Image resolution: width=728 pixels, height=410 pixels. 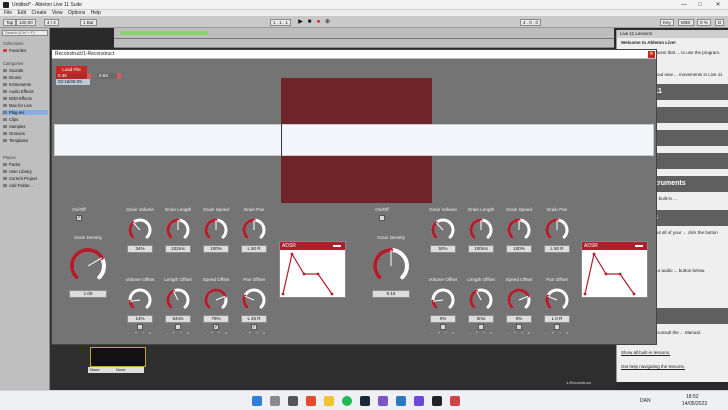 What do you see at coordinates (38, 13) in the screenshot?
I see `menu-create: Create` at bounding box center [38, 13].